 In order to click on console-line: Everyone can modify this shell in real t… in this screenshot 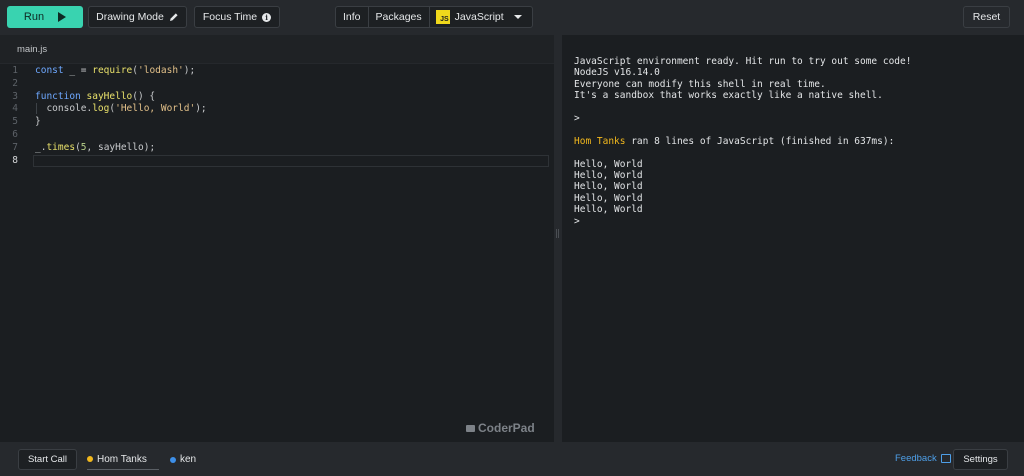, I will do `click(700, 84)`.